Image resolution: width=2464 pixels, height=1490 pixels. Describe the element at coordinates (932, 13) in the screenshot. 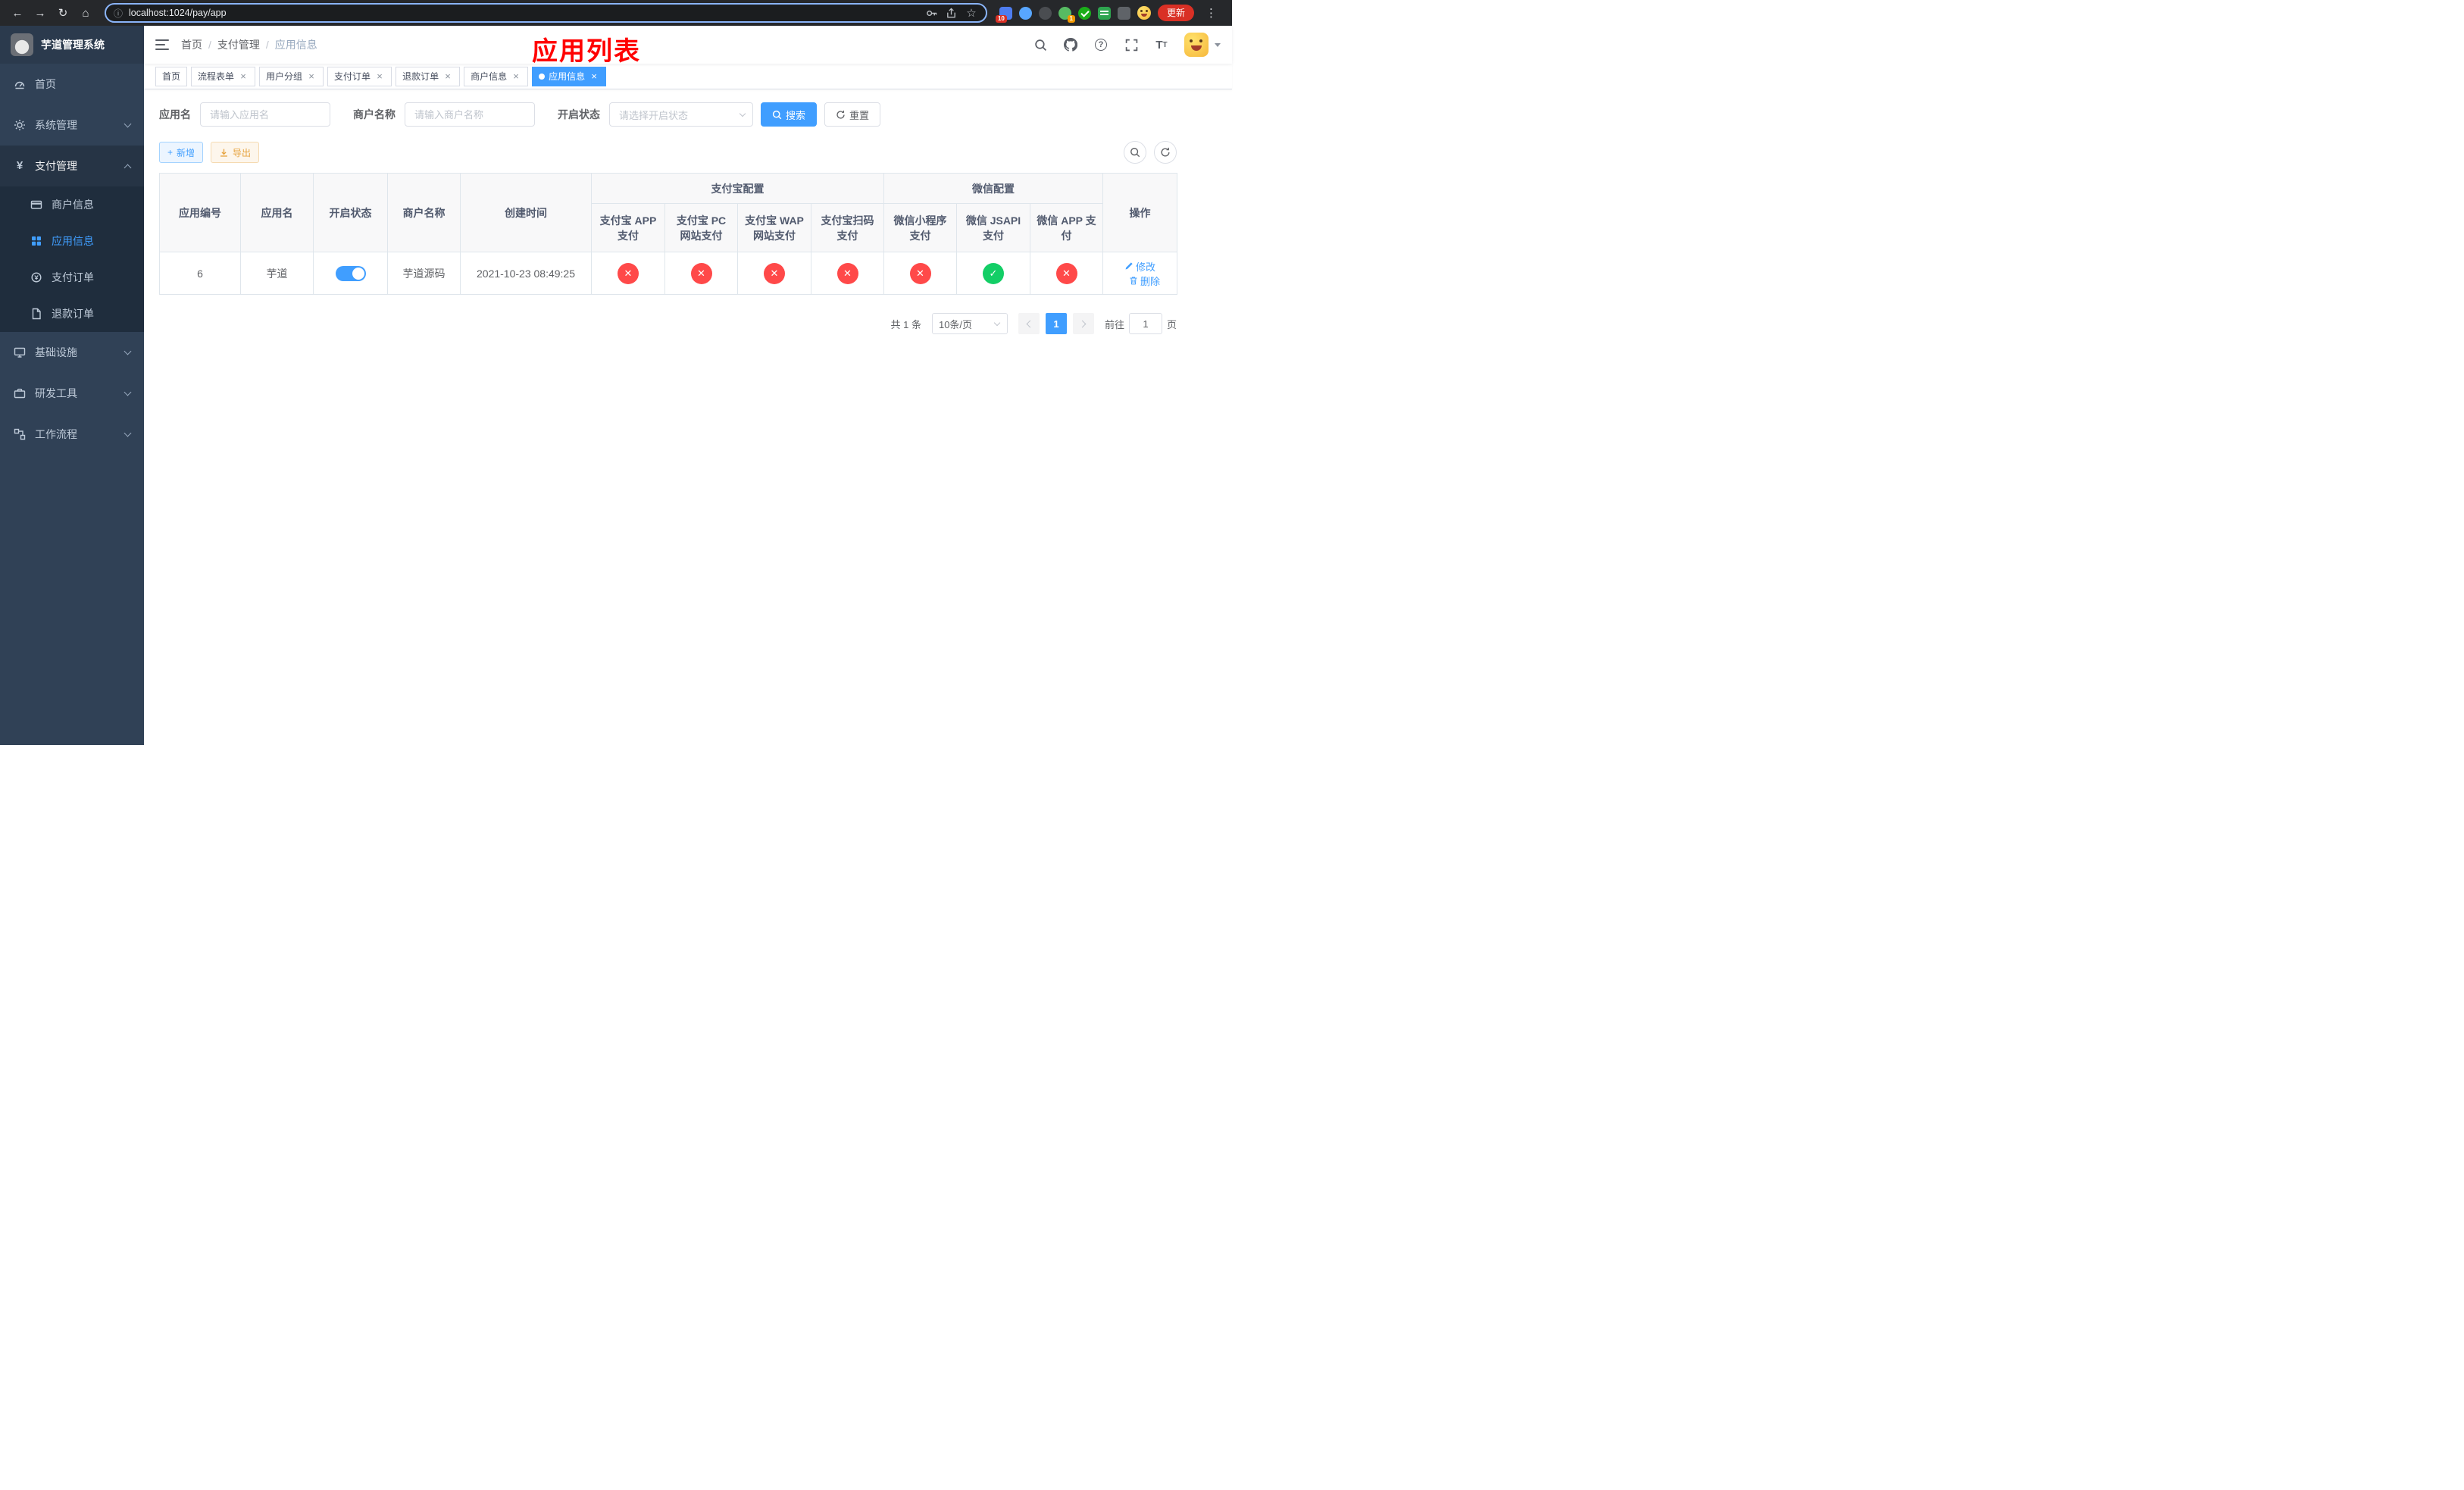

I see `password-key-icon` at that location.